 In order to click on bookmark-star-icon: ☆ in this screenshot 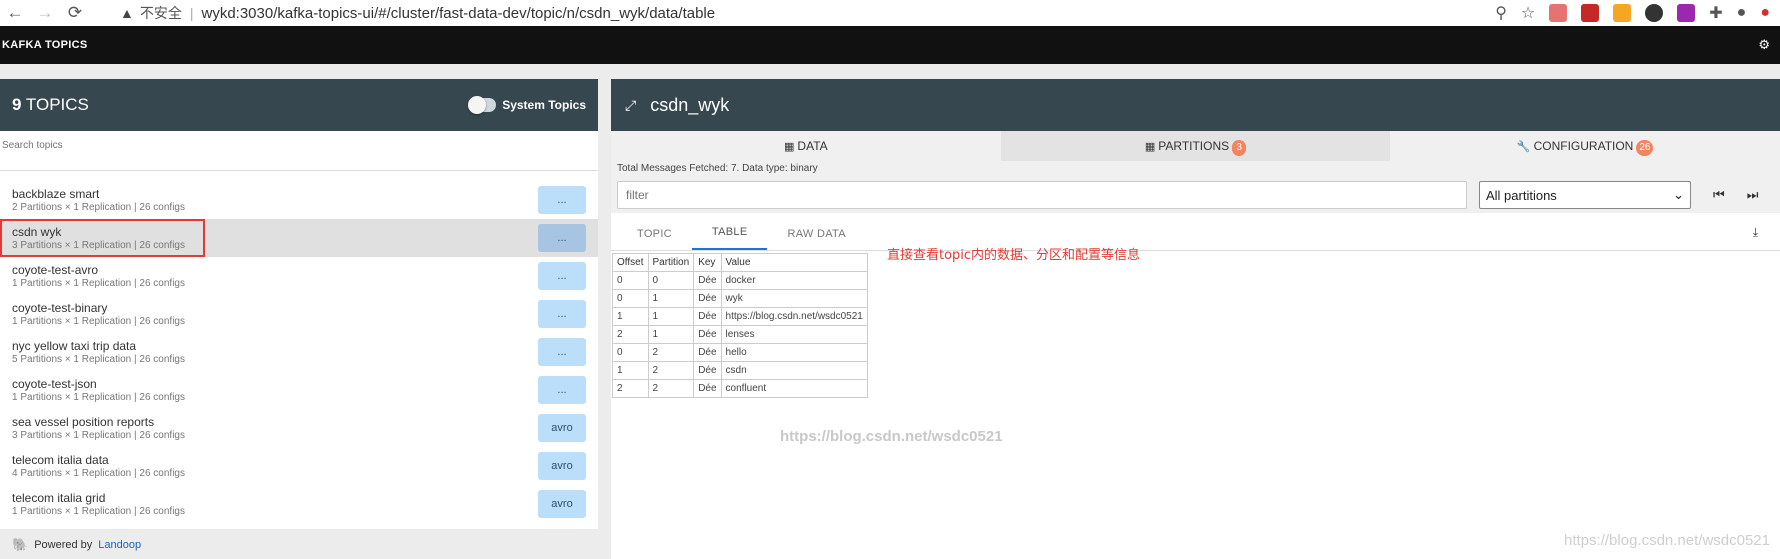, I will do `click(1528, 13)`.